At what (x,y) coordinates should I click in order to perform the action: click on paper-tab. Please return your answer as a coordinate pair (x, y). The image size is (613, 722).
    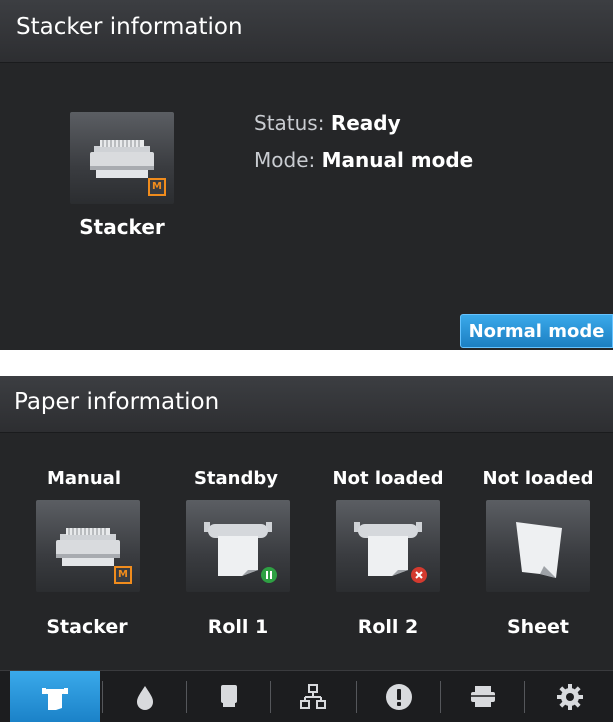
    Looking at the image, I should click on (55, 696).